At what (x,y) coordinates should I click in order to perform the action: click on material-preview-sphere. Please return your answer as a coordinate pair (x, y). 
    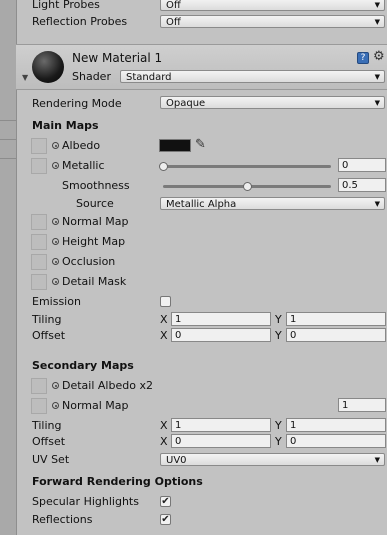
    Looking at the image, I should click on (48, 67).